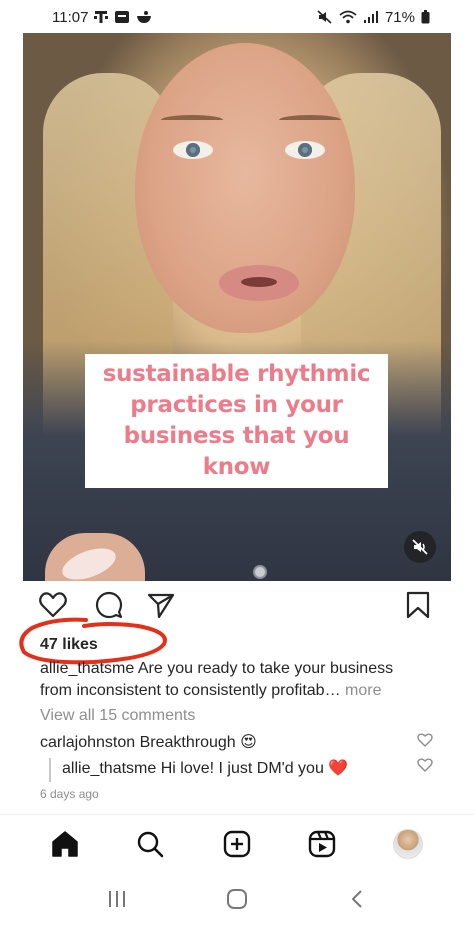 Image resolution: width=474 pixels, height=928 pixels. I want to click on comment-like-heart-icon, so click(425, 740).